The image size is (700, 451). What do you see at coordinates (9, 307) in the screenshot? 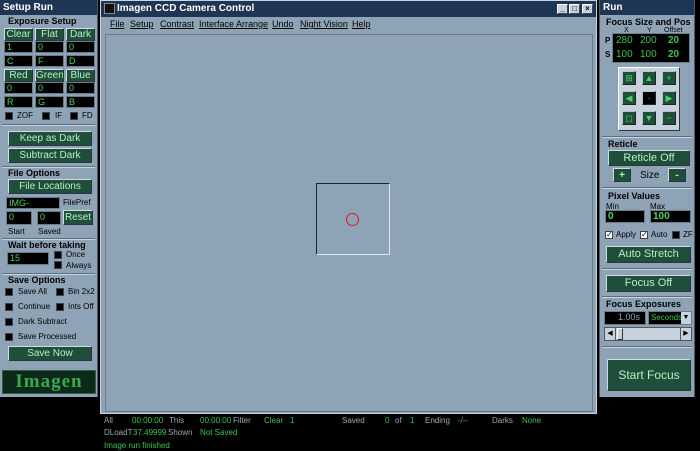
I see `continue-checkbox` at bounding box center [9, 307].